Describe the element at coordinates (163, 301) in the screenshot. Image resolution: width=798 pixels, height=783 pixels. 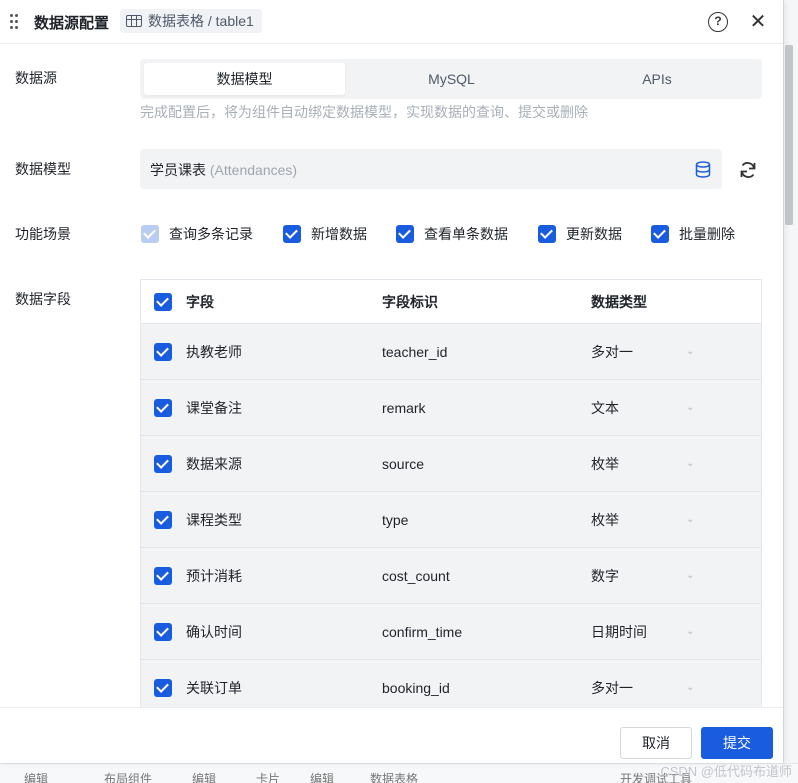
I see `select-all-checkbox` at that location.